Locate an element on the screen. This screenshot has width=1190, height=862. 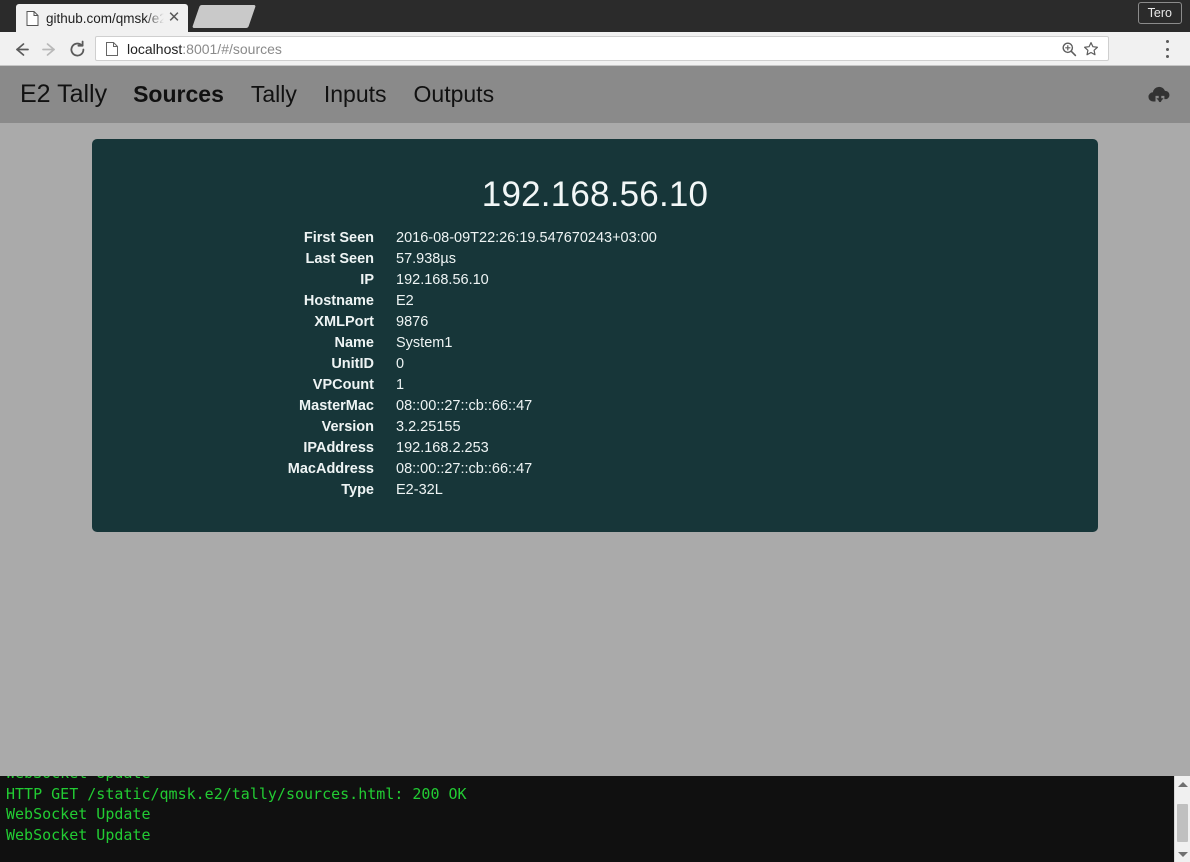
scroll-up-arrow-icon is located at coordinates (1182, 784).